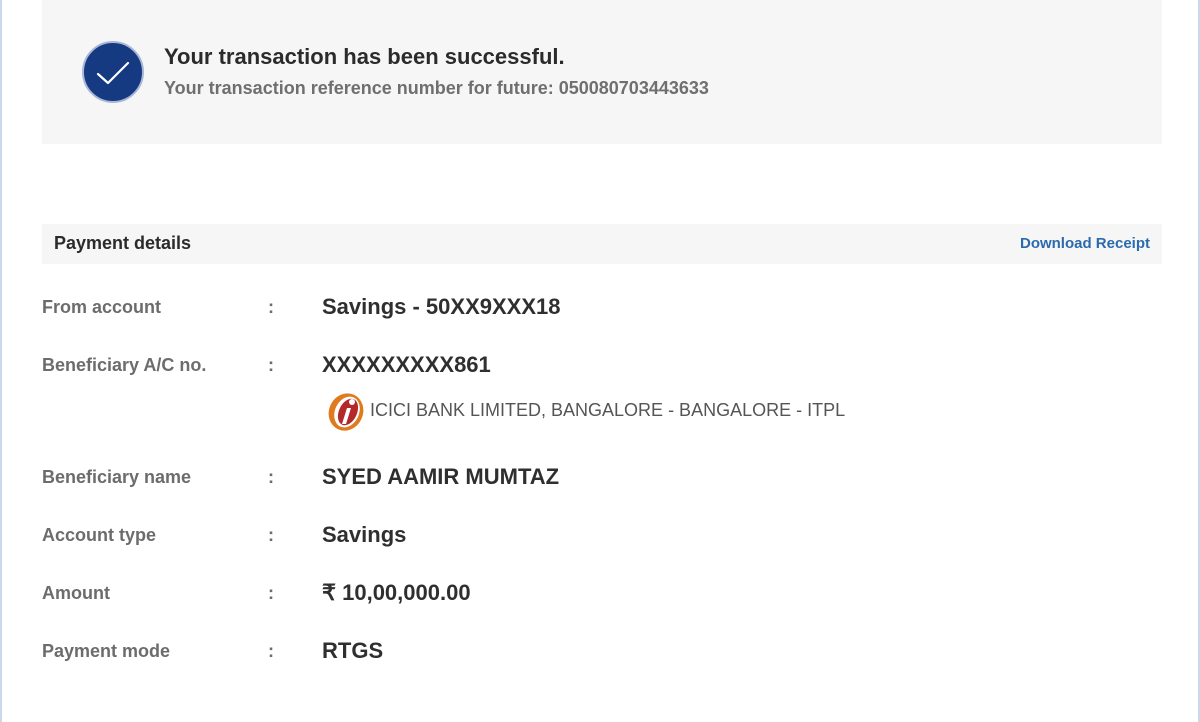 The width and height of the screenshot is (1200, 722). Describe the element at coordinates (99, 535) in the screenshot. I see `account-type-label: Account type` at that location.